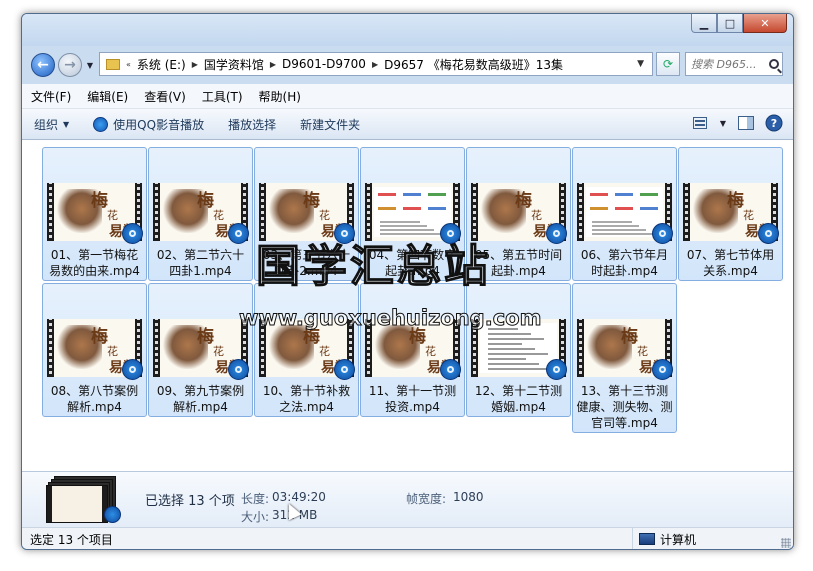 Image resolution: width=813 pixels, height=571 pixels. What do you see at coordinates (279, 96) in the screenshot?
I see `menu-help: 帮助(H)` at bounding box center [279, 96].